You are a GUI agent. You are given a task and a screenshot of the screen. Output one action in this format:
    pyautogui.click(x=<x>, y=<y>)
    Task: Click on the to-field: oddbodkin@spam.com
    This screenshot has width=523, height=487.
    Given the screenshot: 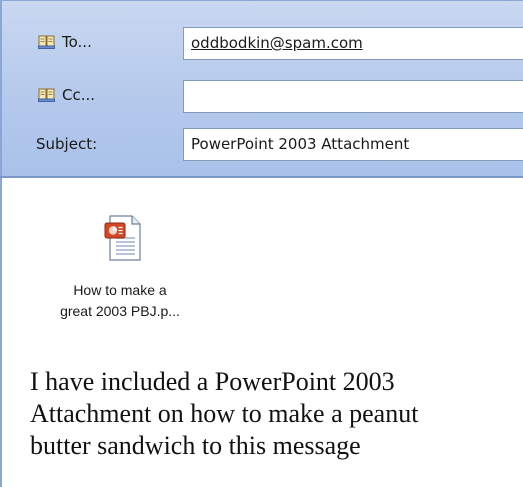 What is the action you would take?
    pyautogui.click(x=353, y=43)
    